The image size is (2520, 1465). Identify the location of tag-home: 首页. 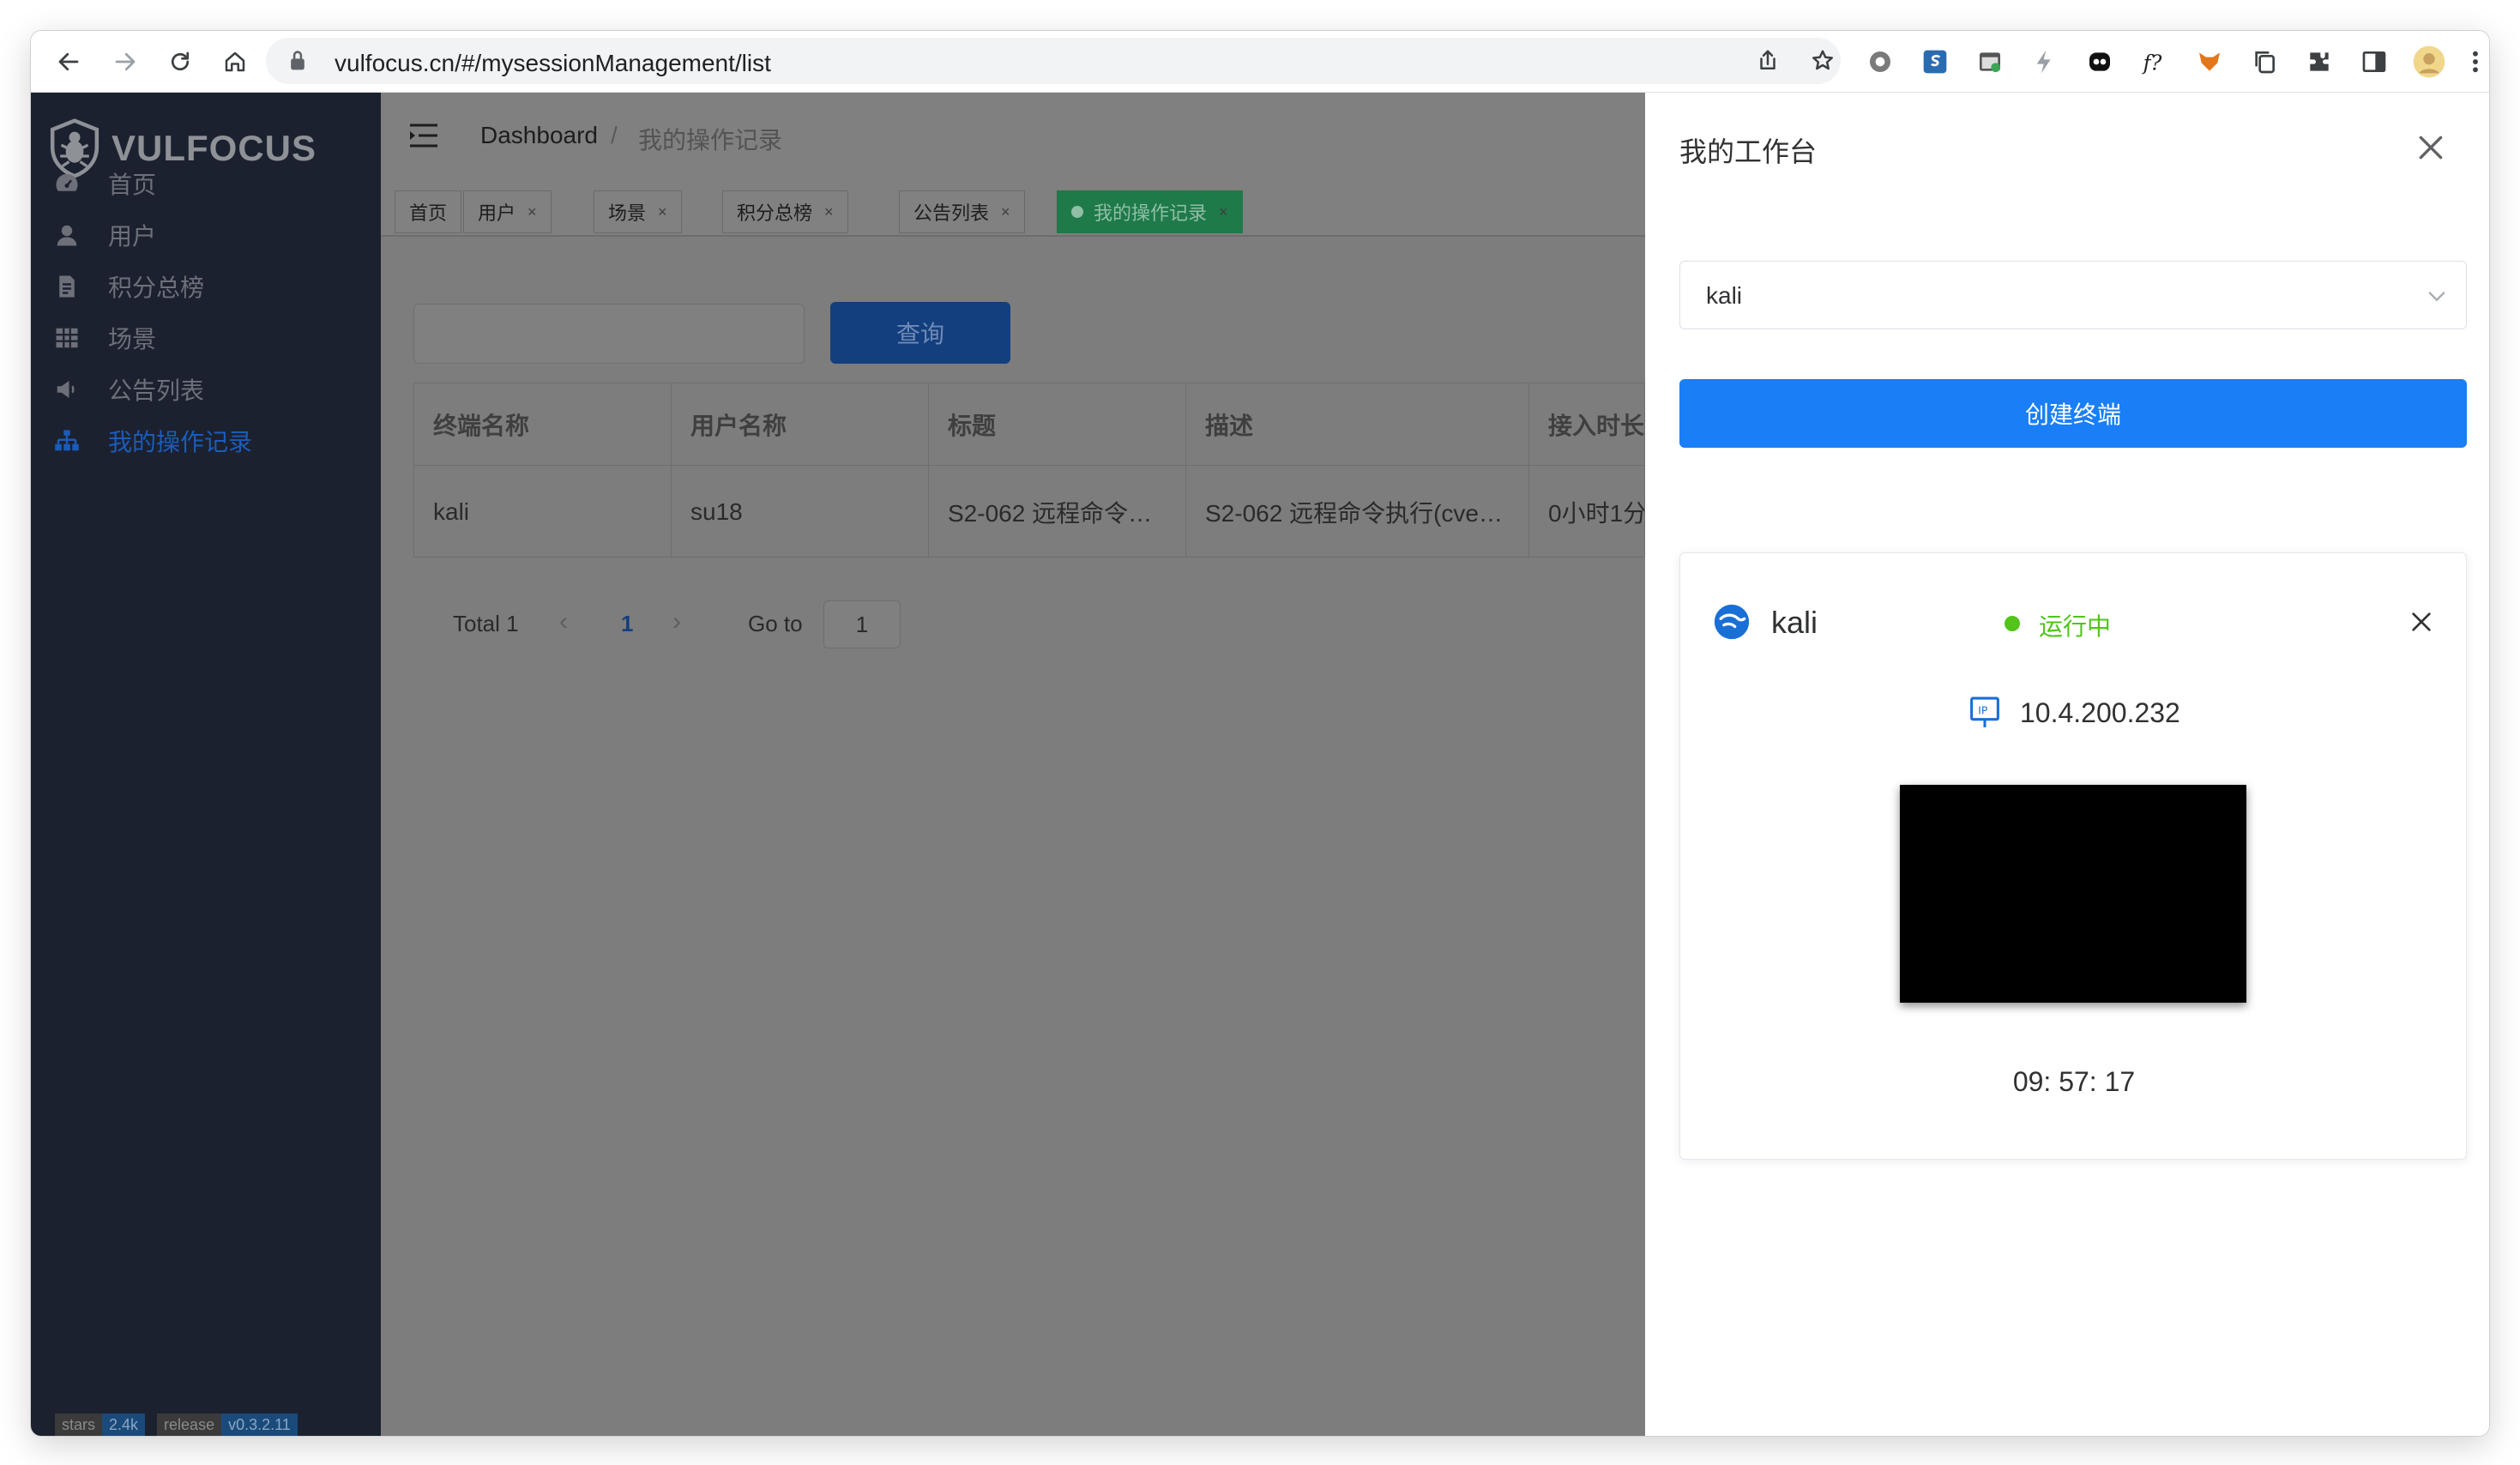
(428, 211).